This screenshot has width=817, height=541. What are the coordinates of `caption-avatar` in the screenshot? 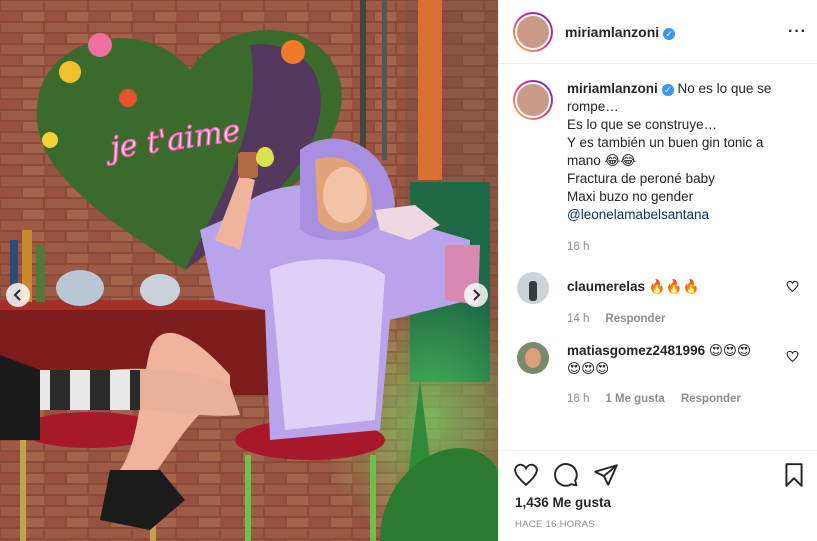 It's located at (533, 100).